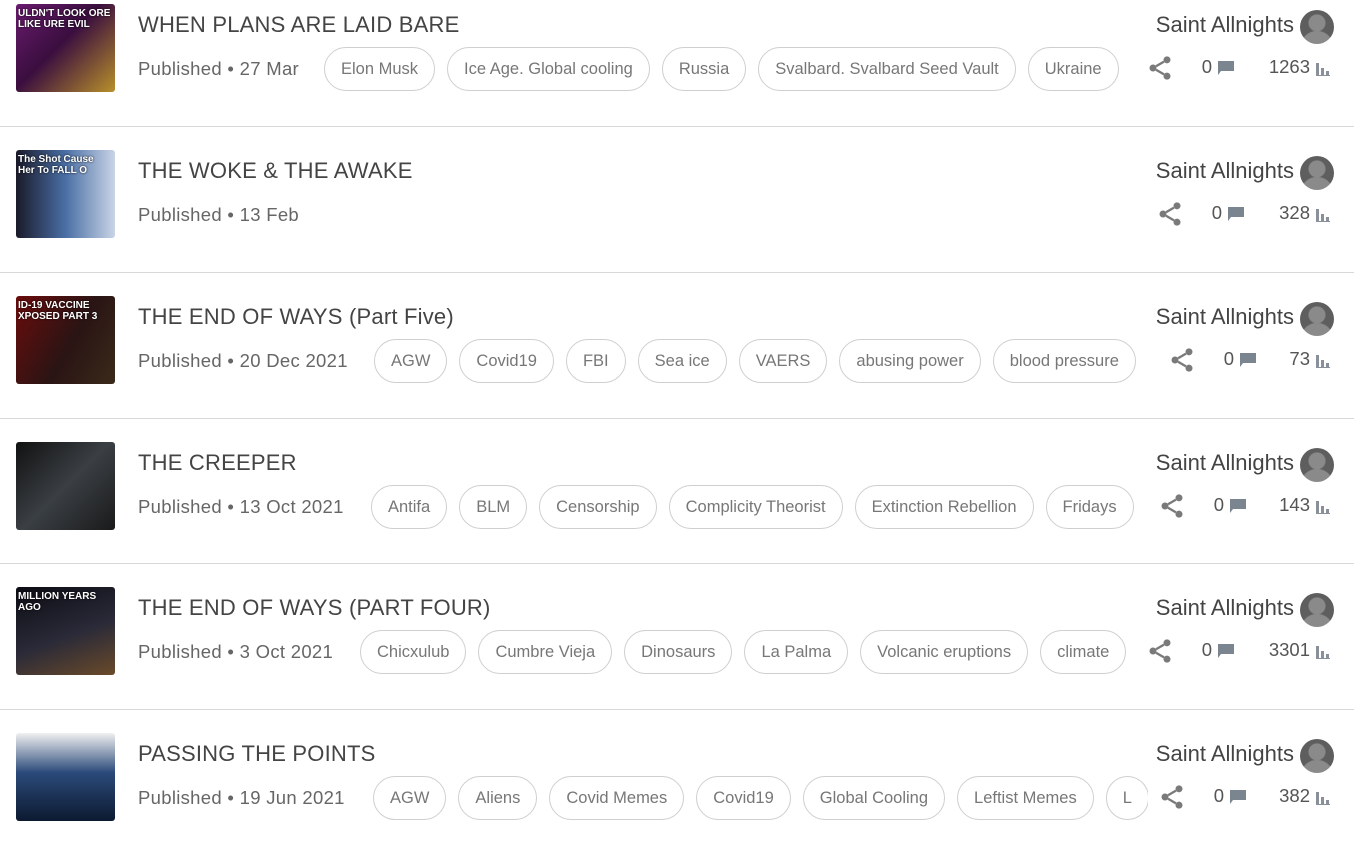 The image size is (1354, 847). Describe the element at coordinates (57, 602) in the screenshot. I see `thumbnail-caption: MILLION YEARS AGO` at that location.